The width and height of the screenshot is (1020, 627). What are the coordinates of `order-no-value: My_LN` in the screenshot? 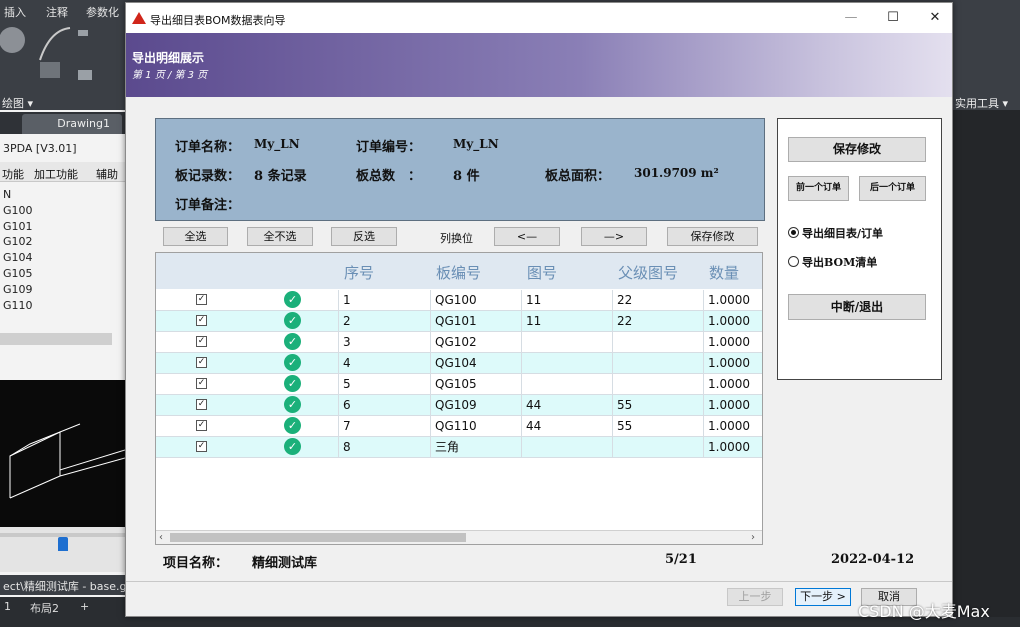 It's located at (476, 144).